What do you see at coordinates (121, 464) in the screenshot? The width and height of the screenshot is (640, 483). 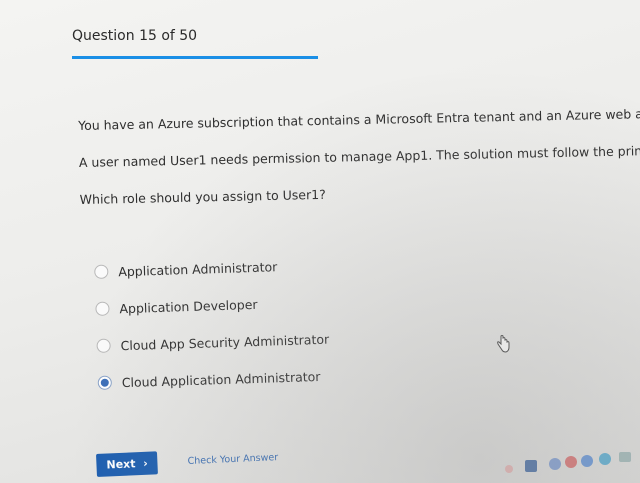 I see `next-label: Next` at bounding box center [121, 464].